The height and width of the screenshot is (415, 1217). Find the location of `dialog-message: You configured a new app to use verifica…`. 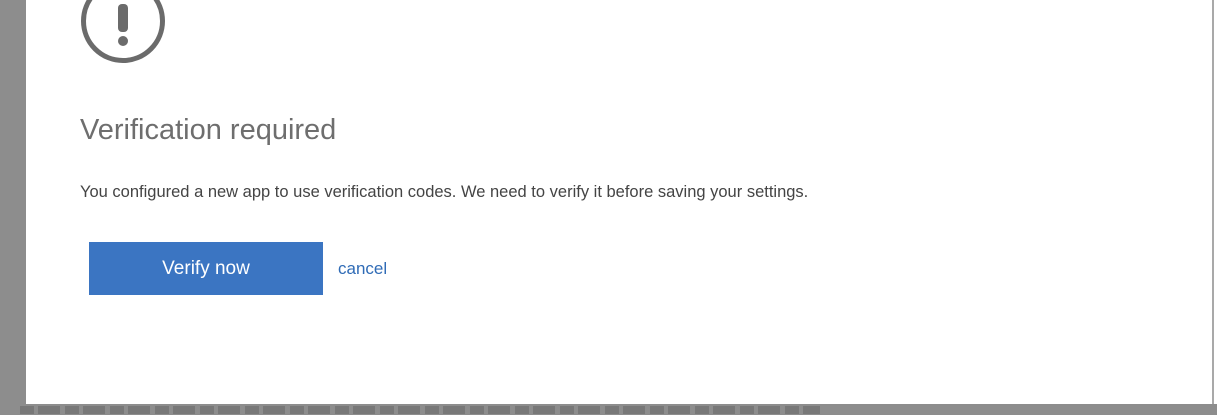

dialog-message: You configured a new app to use verifica… is located at coordinates (444, 192).